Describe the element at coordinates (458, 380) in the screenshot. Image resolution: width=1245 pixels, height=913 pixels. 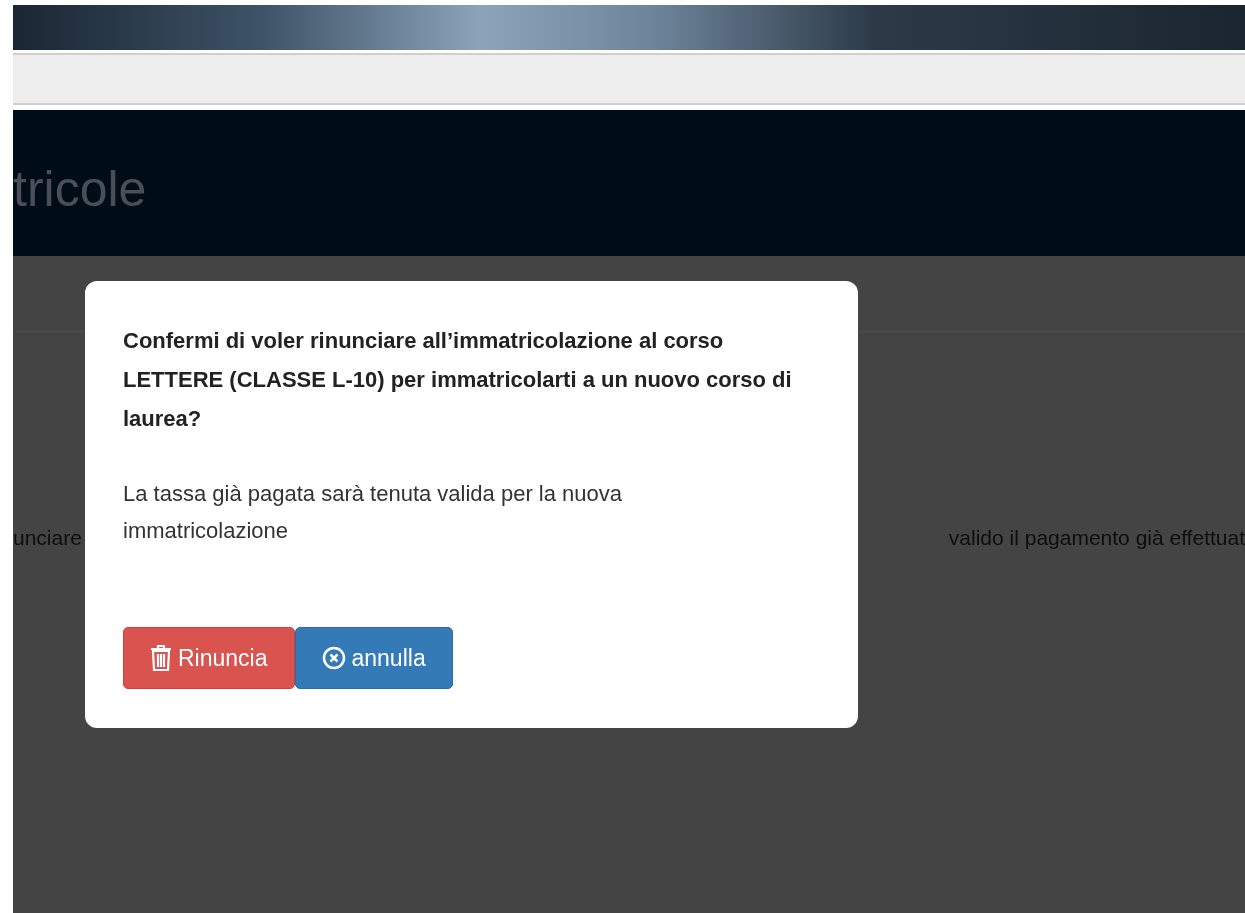
I see `dialog-question: Confermi di voler rinunciare all’immatricolazione al corso LETTERE (CLASSE L-10) per immatricolarti a un nuovo corso di laurea?` at that location.